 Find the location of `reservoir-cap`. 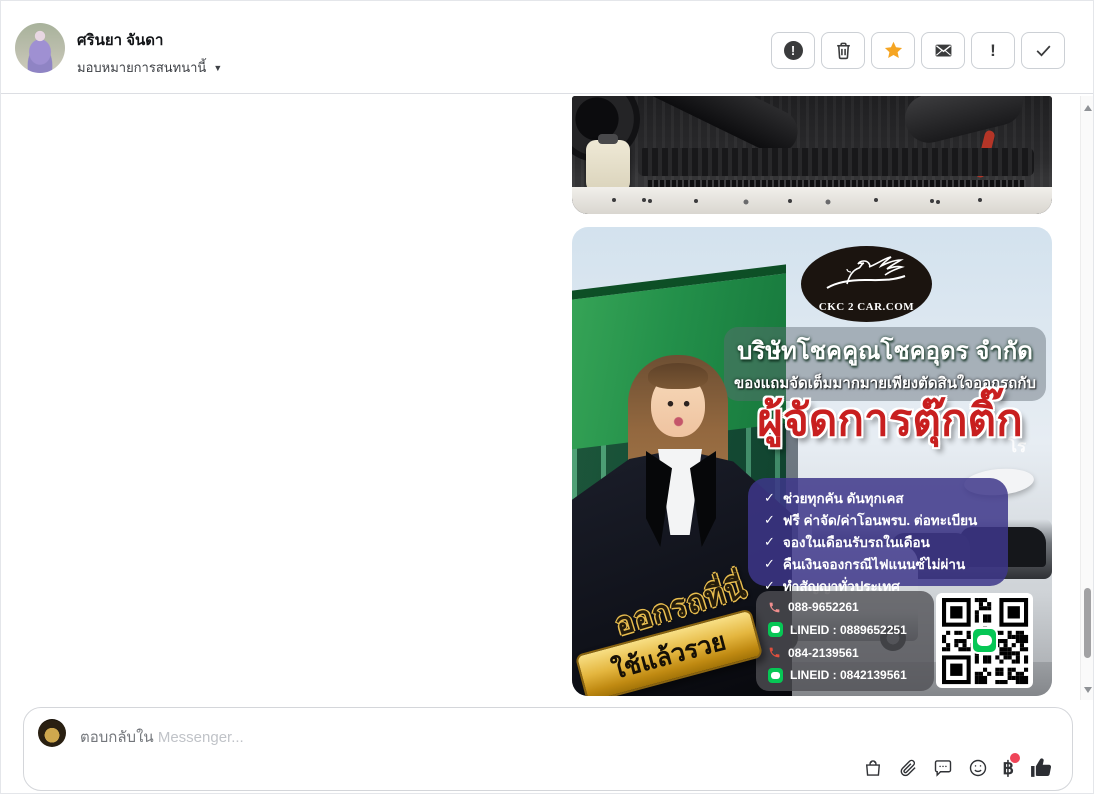

reservoir-cap is located at coordinates (608, 139).